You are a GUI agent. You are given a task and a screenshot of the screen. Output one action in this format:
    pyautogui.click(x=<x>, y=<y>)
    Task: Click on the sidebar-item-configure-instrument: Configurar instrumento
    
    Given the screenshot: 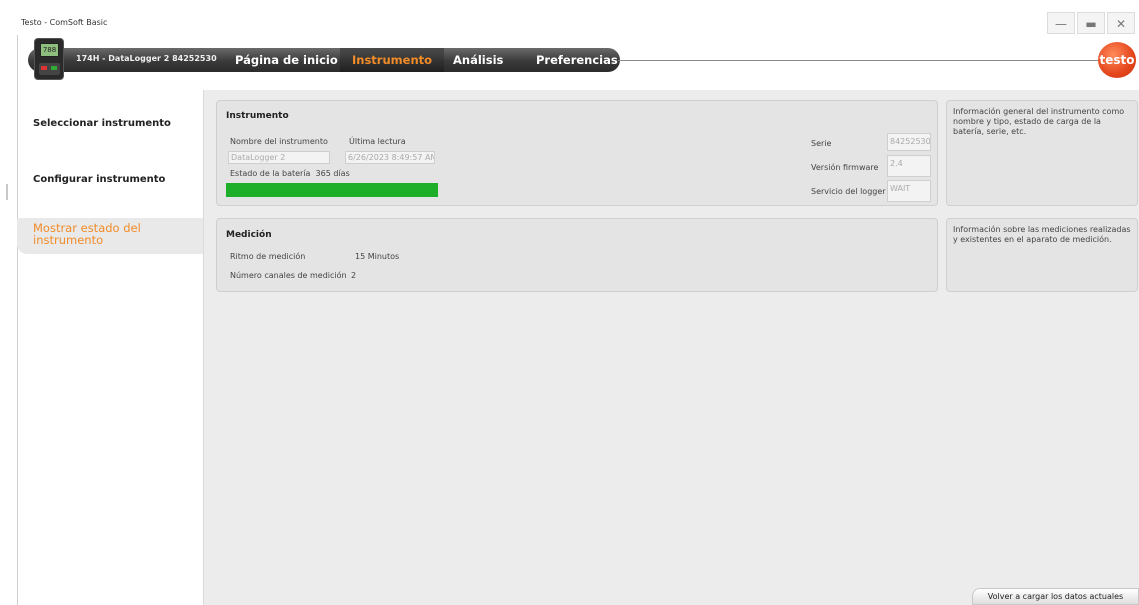 What is the action you would take?
    pyautogui.click(x=110, y=184)
    